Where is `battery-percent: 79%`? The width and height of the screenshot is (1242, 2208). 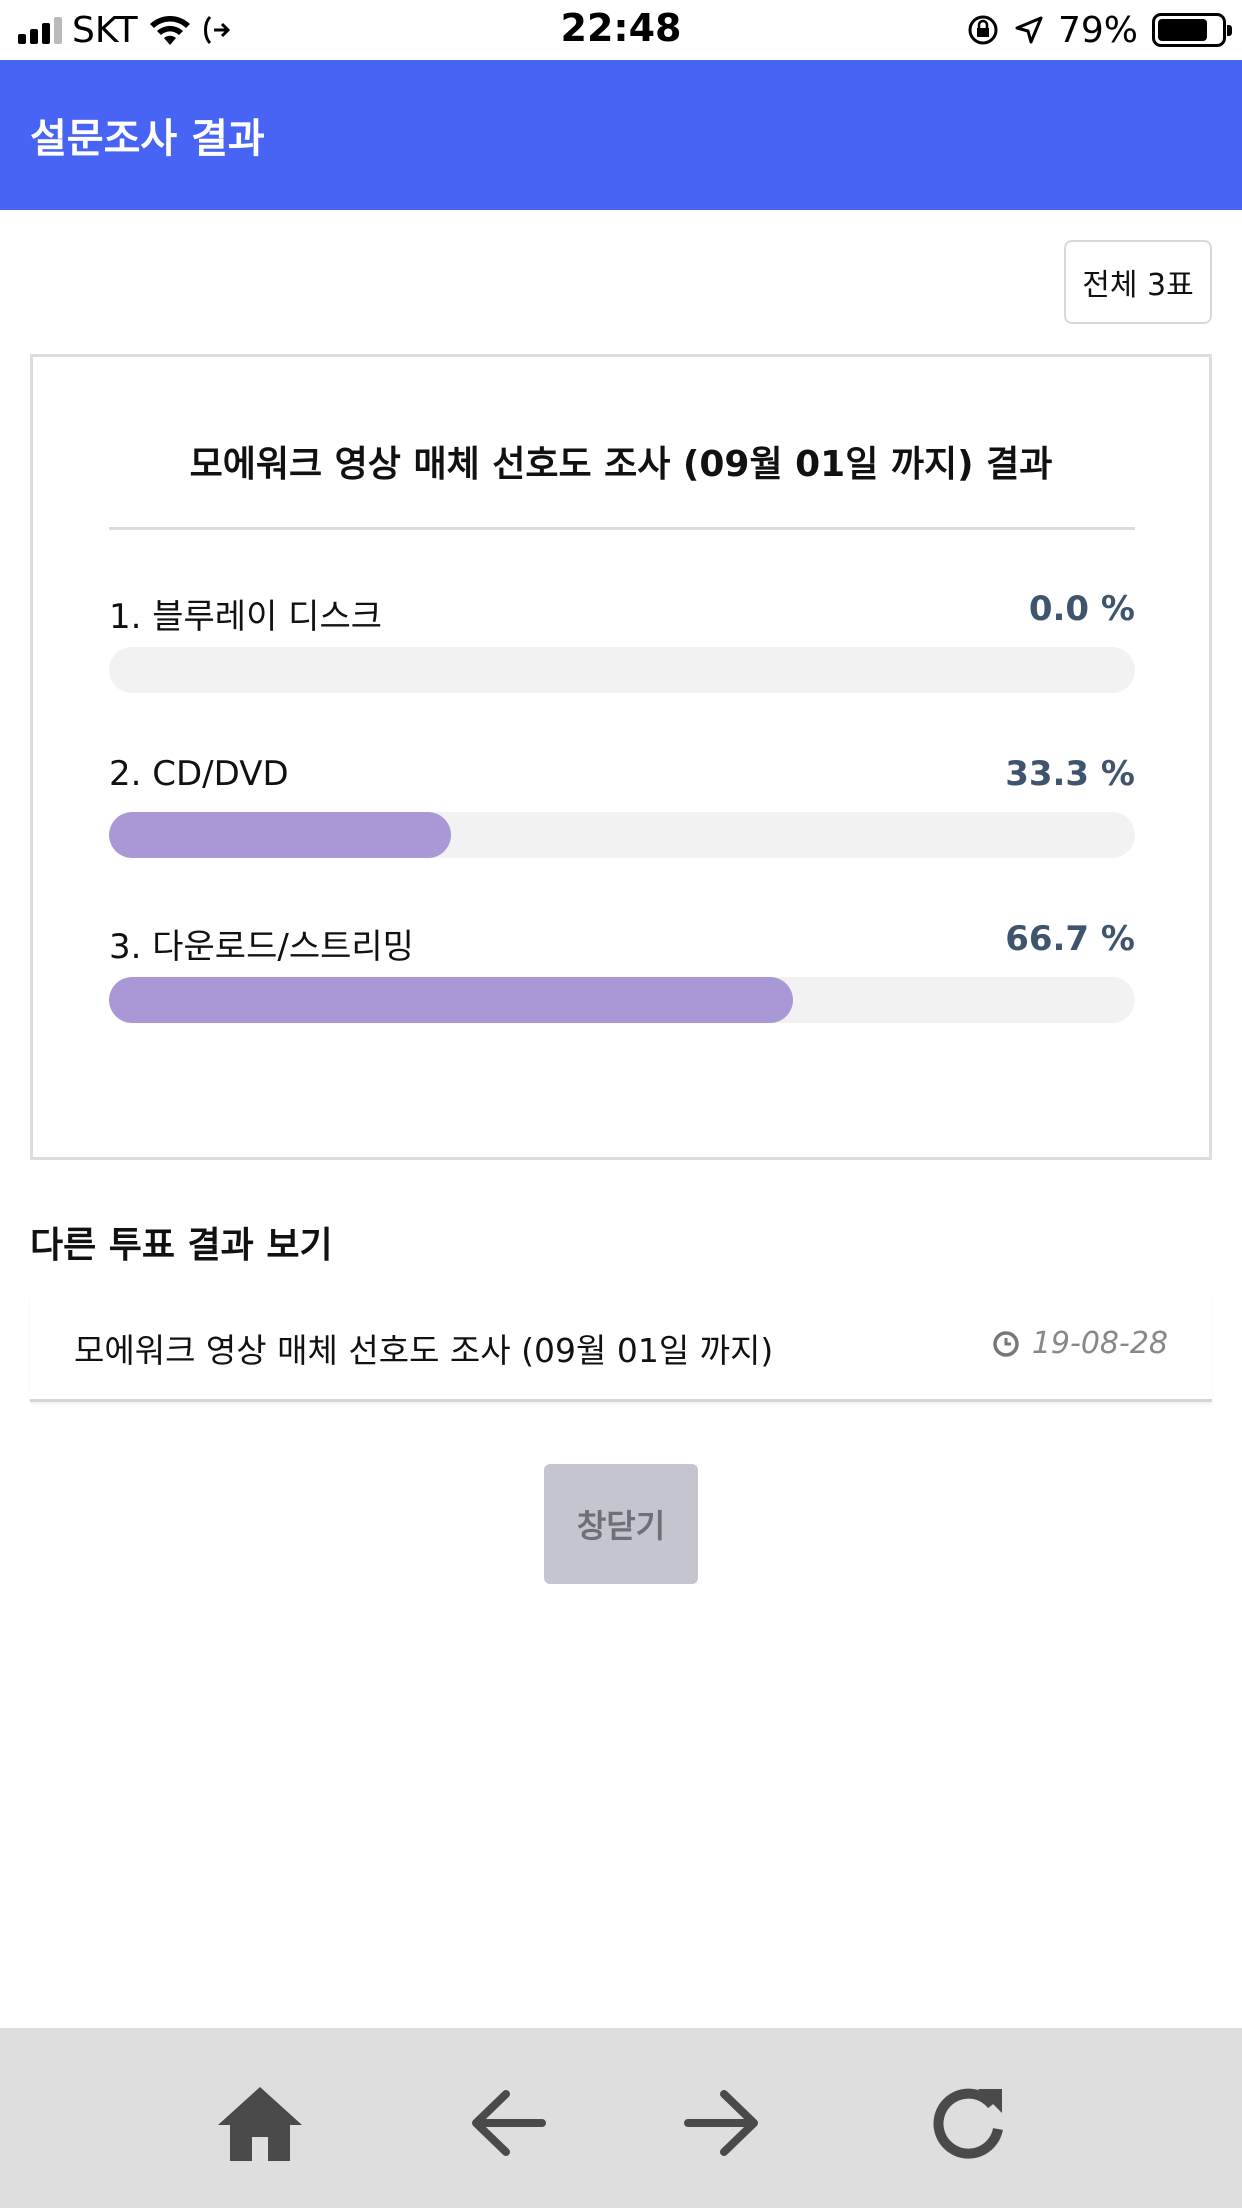
battery-percent: 79% is located at coordinates (1097, 30).